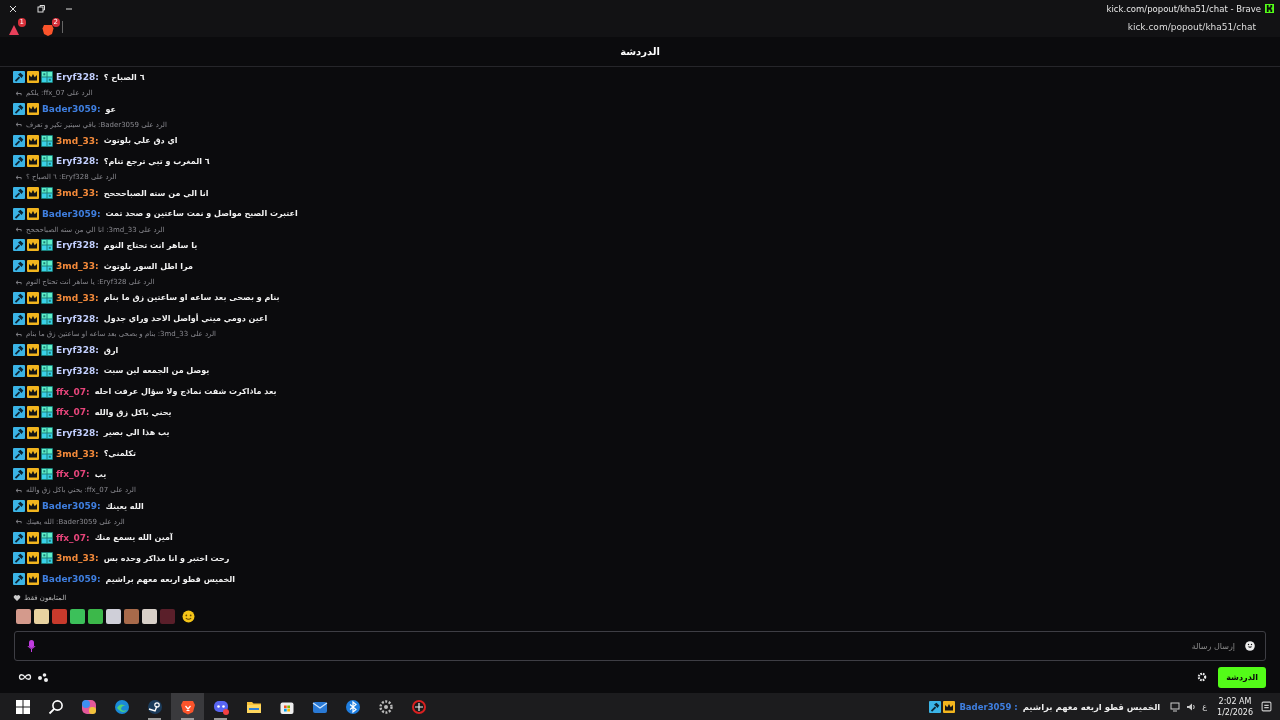 Image resolution: width=1280 pixels, height=720 pixels. I want to click on chat-message: اعين دومي ميني أواصل الاحد وراي جدول, so click(185, 319).